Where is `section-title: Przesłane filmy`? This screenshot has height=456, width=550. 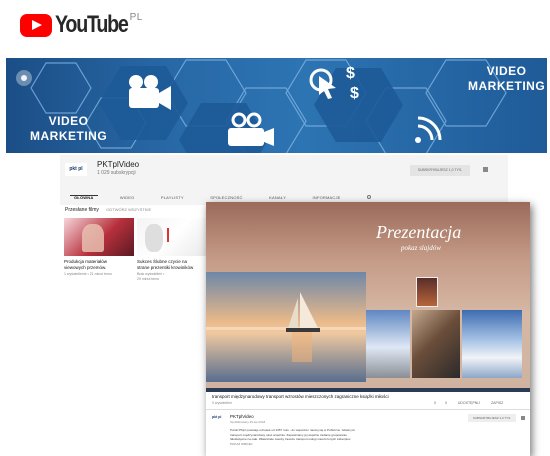
section-title: Przesłane filmy is located at coordinates (82, 210).